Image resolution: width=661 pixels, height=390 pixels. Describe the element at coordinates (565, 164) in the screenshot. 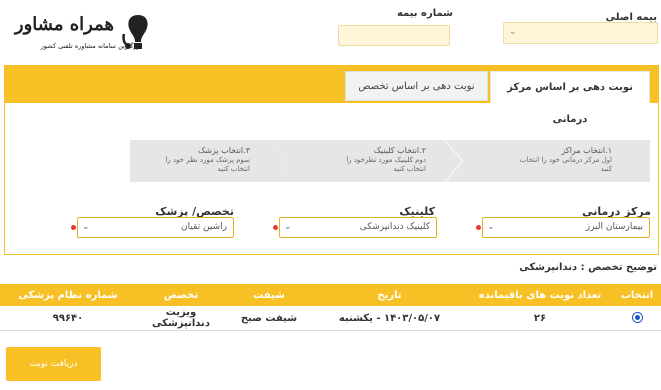

I see `step-1-desc: اول مرکز درمانی خود را انتخاب کنید` at that location.